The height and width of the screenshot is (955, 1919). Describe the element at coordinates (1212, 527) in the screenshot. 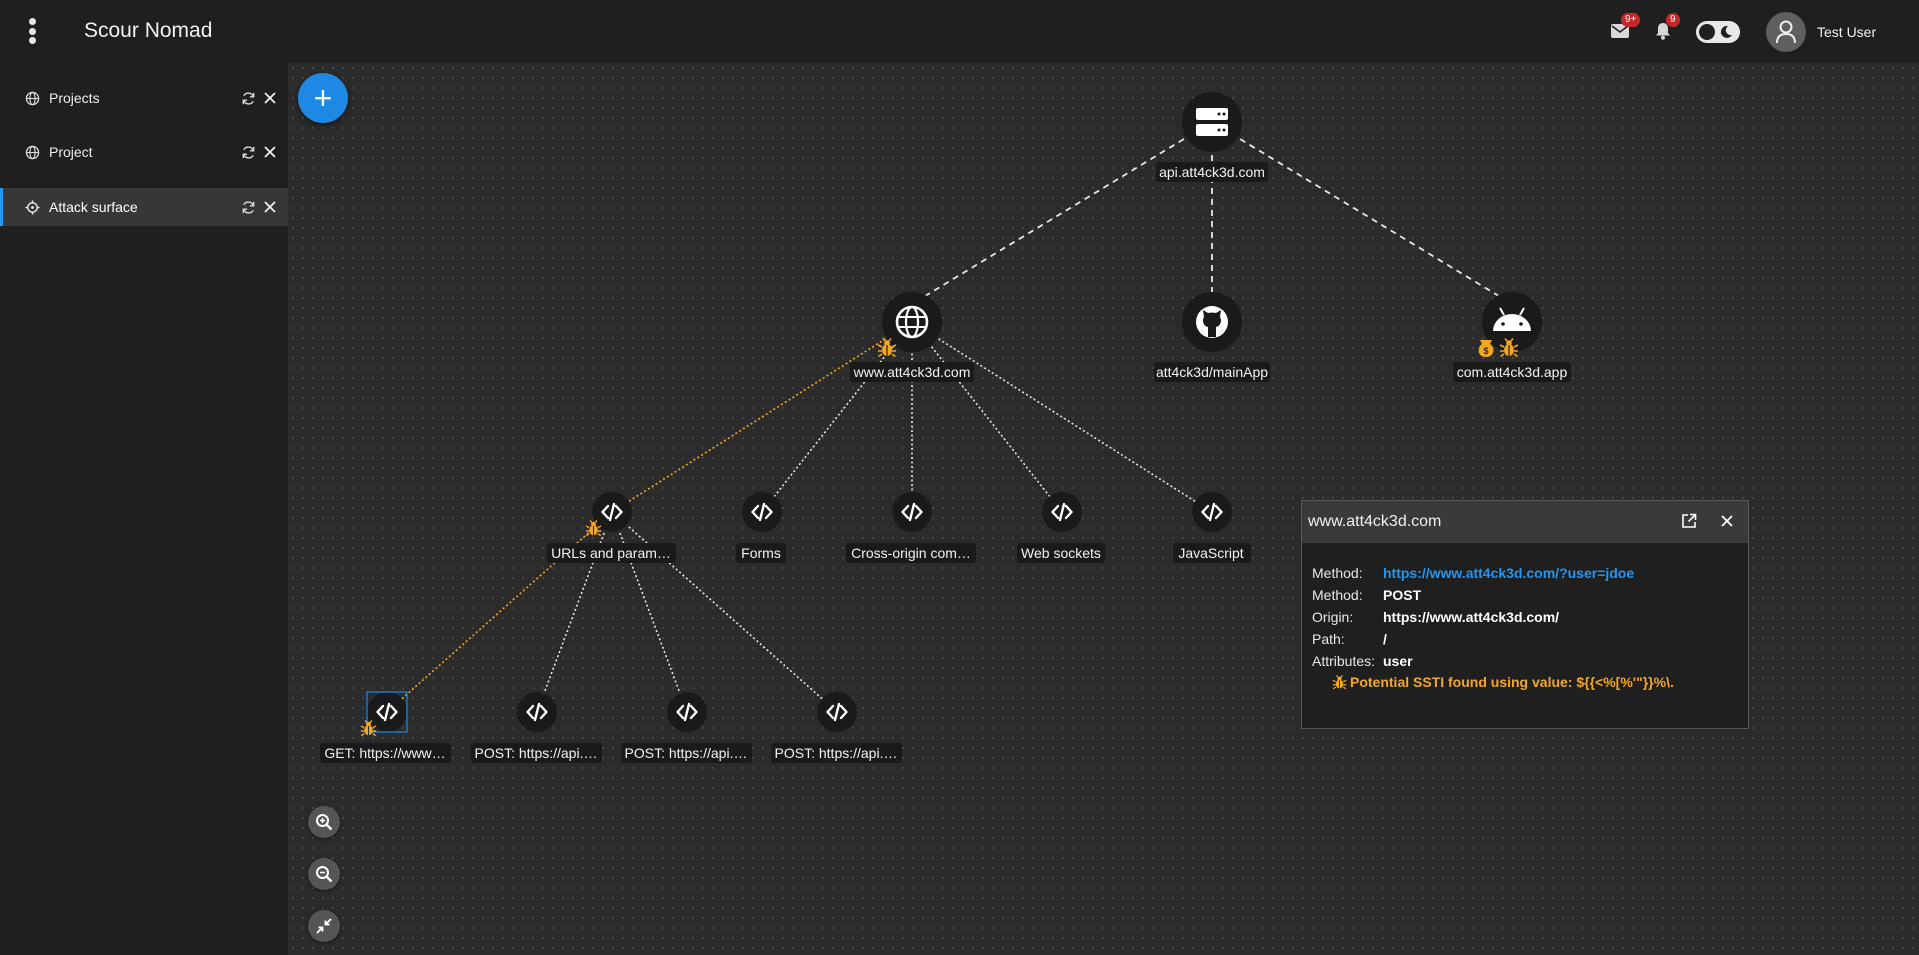

I see `graph-node-javascript: JavaScript` at that location.